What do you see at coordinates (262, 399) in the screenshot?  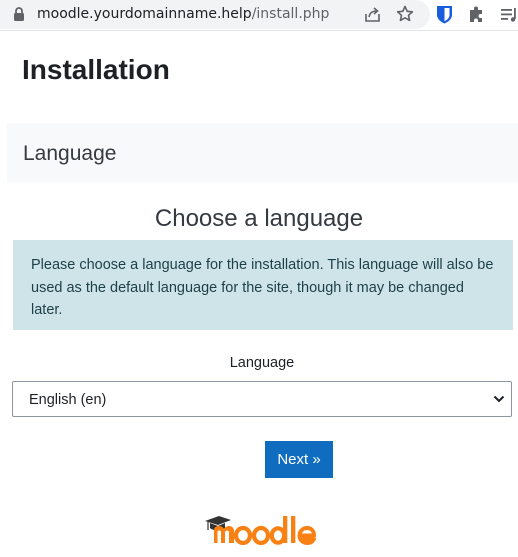 I see `language-select: English (en)` at bounding box center [262, 399].